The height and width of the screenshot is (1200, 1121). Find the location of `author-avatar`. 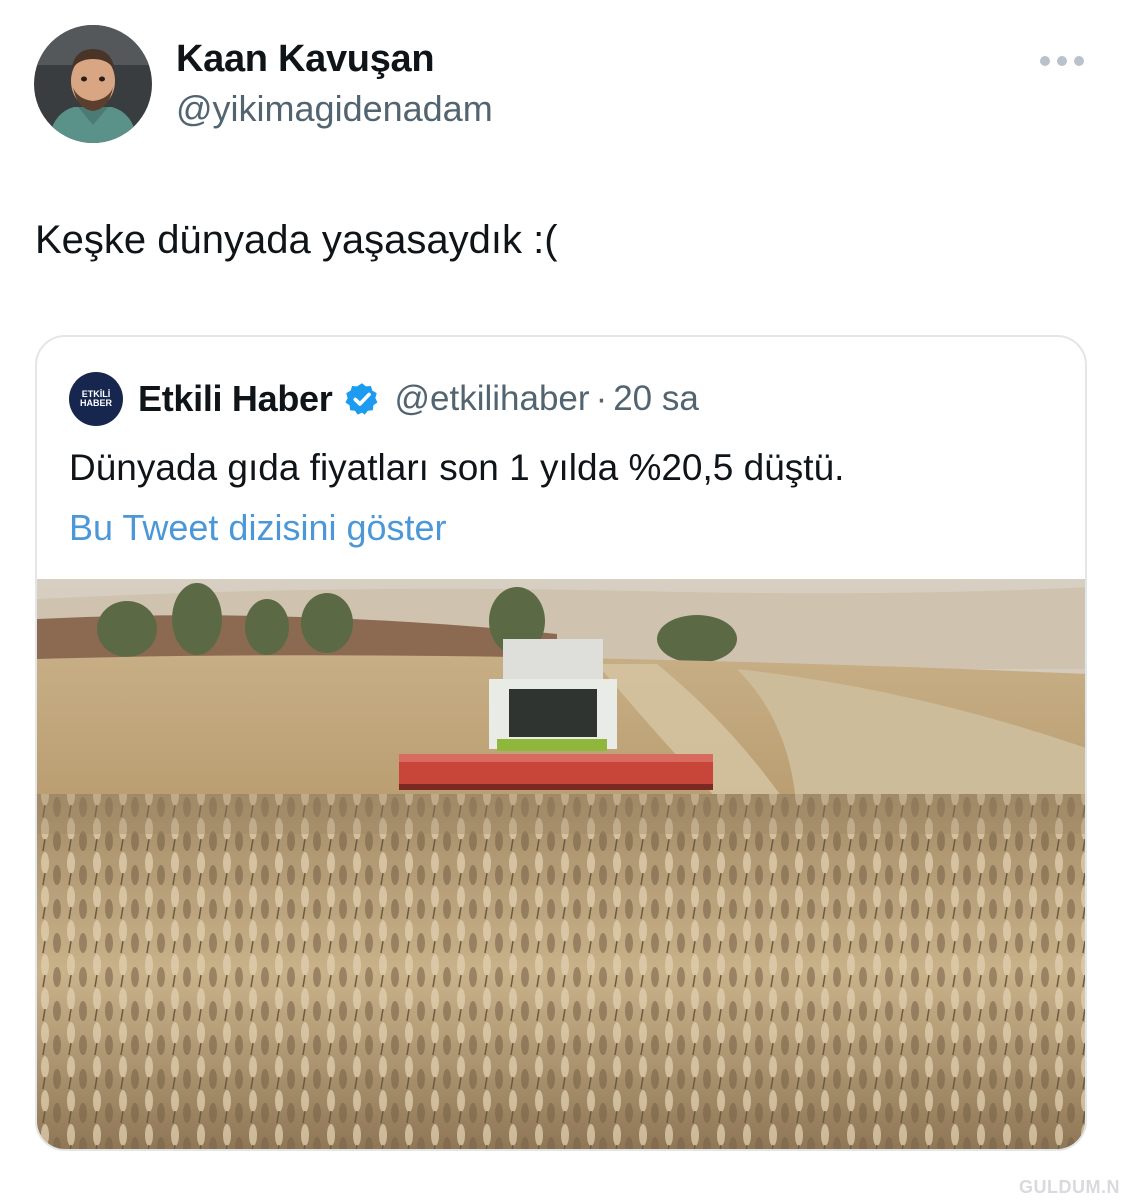

author-avatar is located at coordinates (93, 84).